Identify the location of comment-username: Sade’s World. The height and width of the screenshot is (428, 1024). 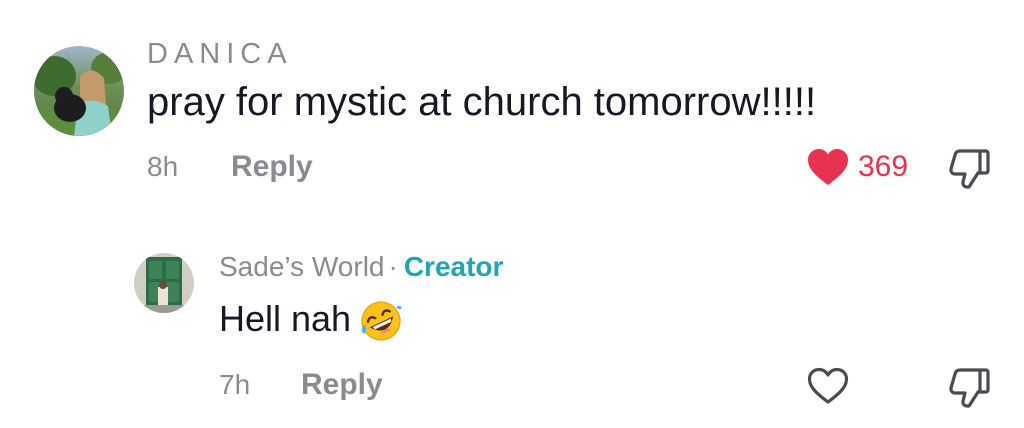
(302, 266).